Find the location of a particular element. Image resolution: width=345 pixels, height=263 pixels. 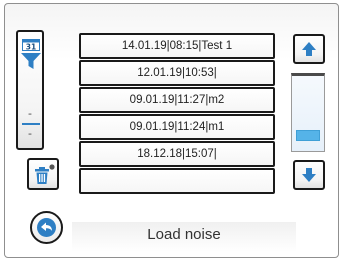

scrollbar-thumb is located at coordinates (308, 135).